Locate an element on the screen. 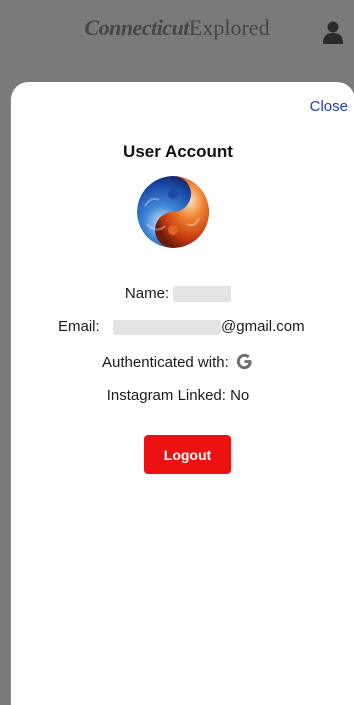 This screenshot has height=705, width=354. auth-label: Authenticated with: is located at coordinates (165, 362).